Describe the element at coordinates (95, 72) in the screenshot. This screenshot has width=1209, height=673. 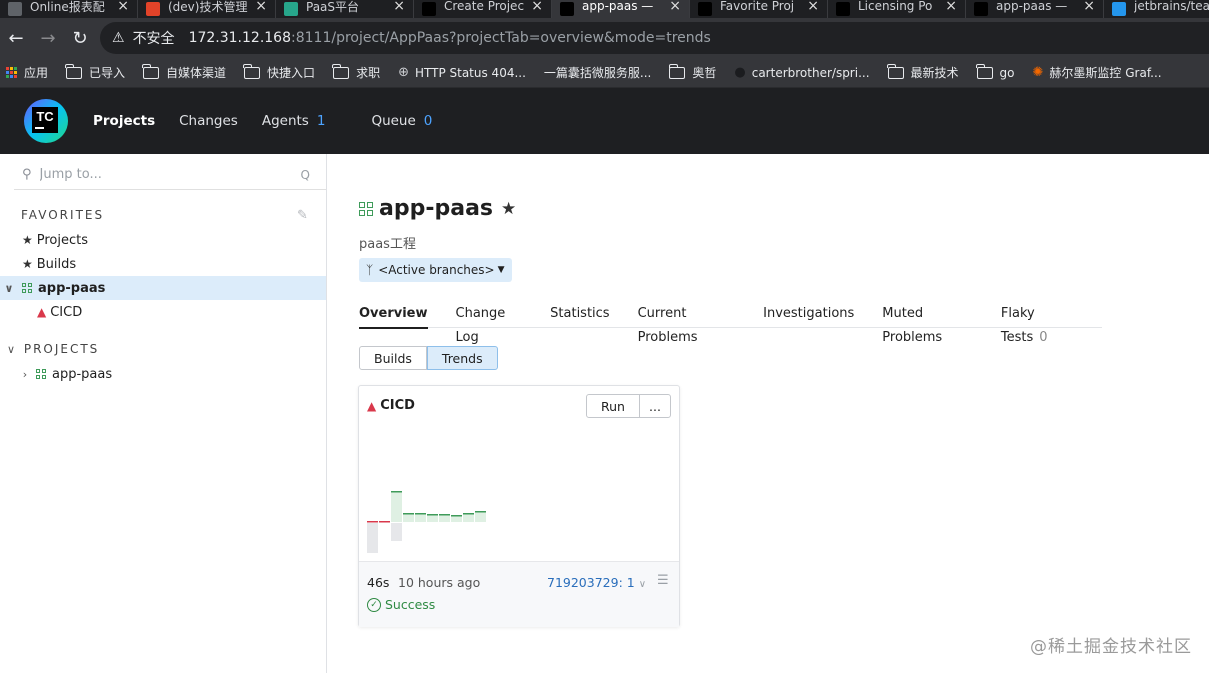
I see `bookmark-item: 已导入` at that location.